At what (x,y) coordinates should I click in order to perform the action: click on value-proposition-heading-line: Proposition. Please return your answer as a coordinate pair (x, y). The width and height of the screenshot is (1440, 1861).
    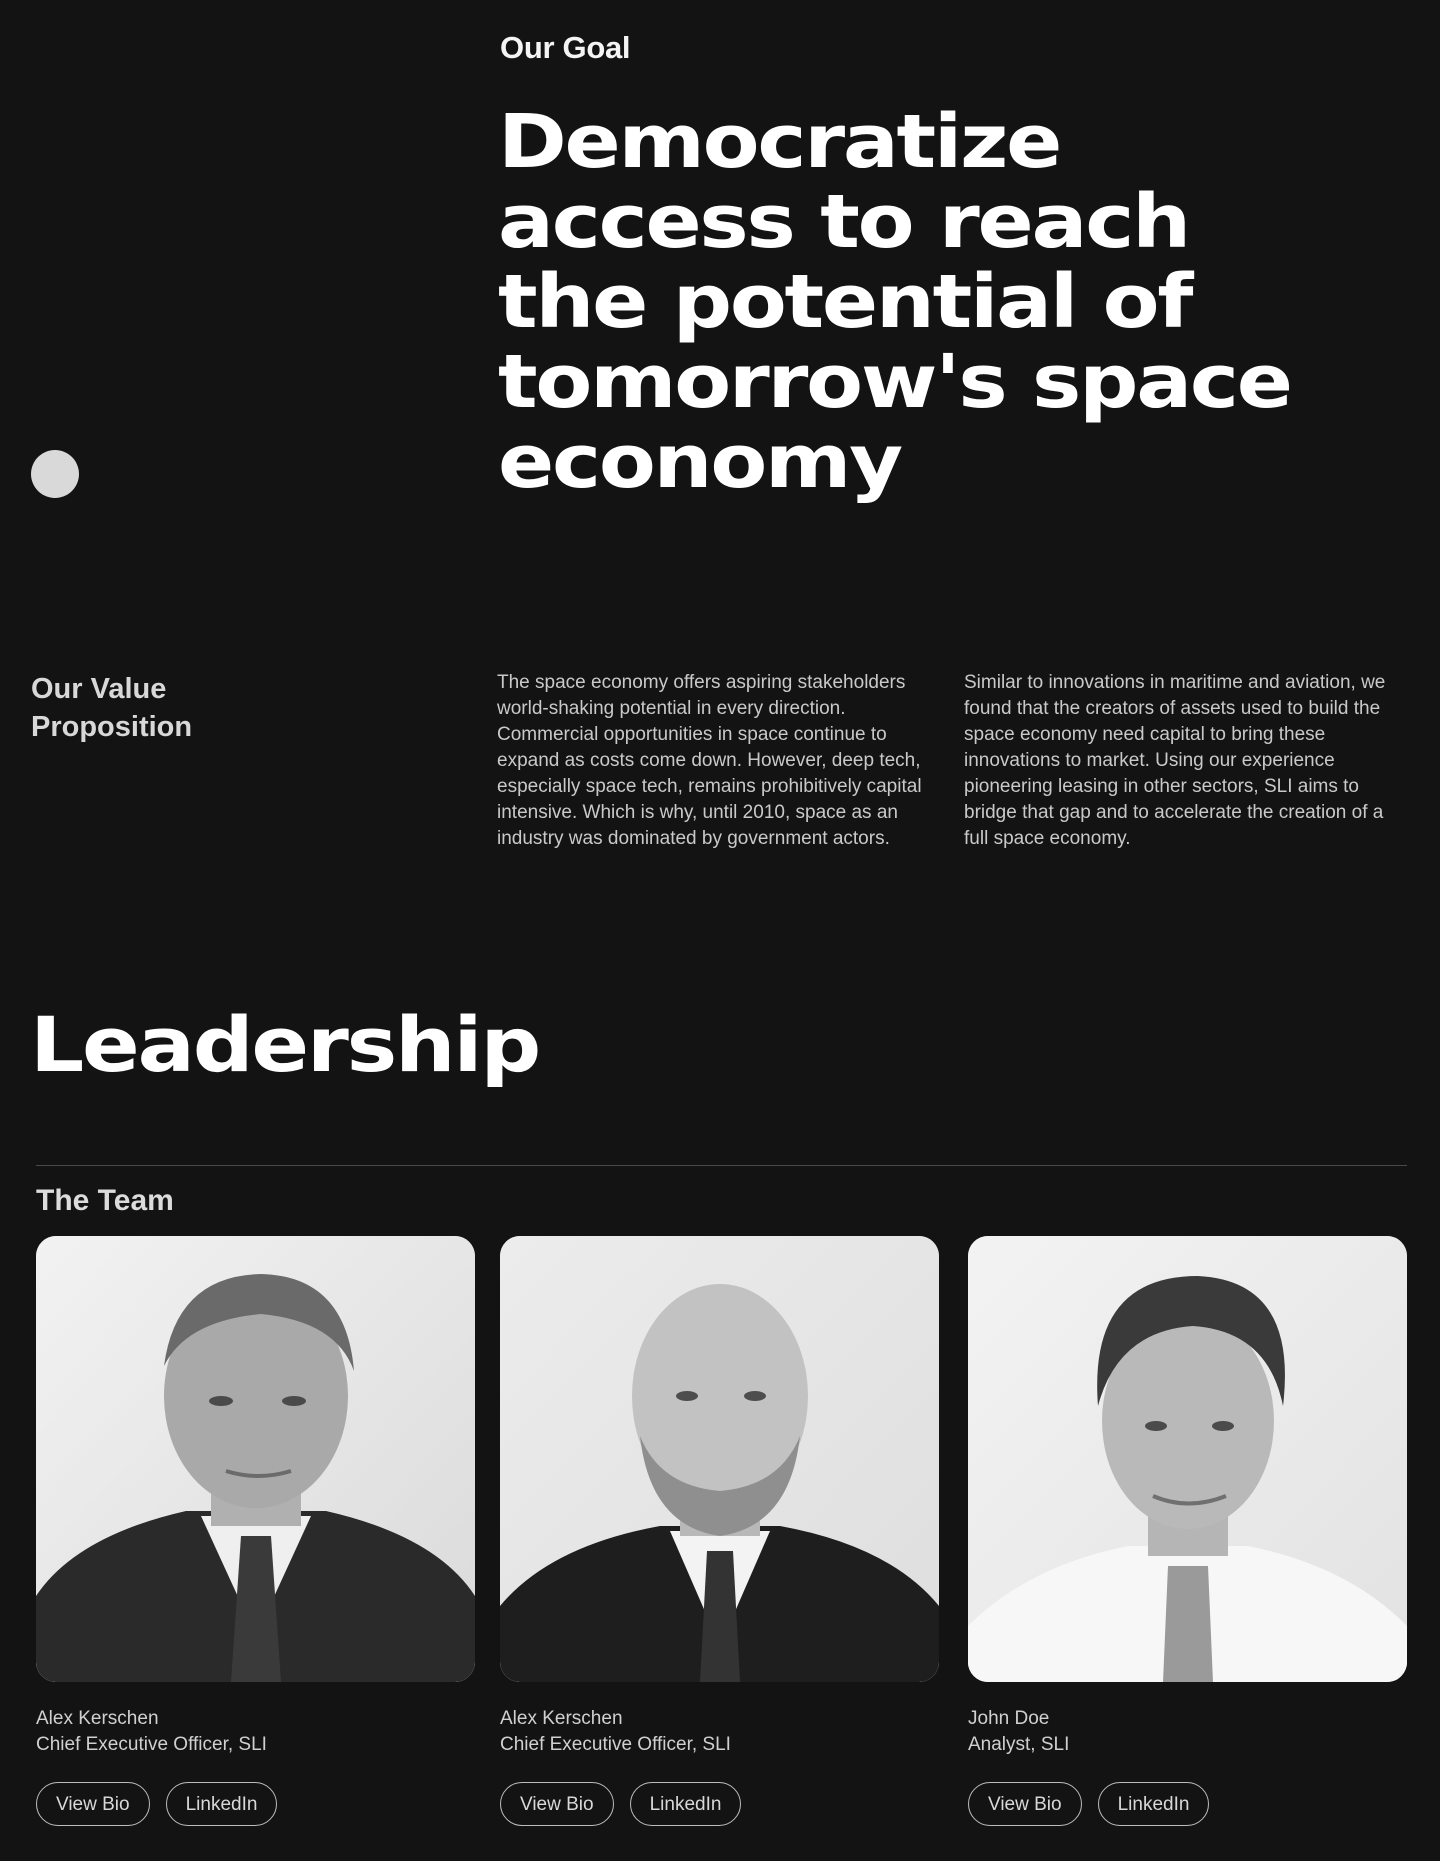
    Looking at the image, I should click on (112, 727).